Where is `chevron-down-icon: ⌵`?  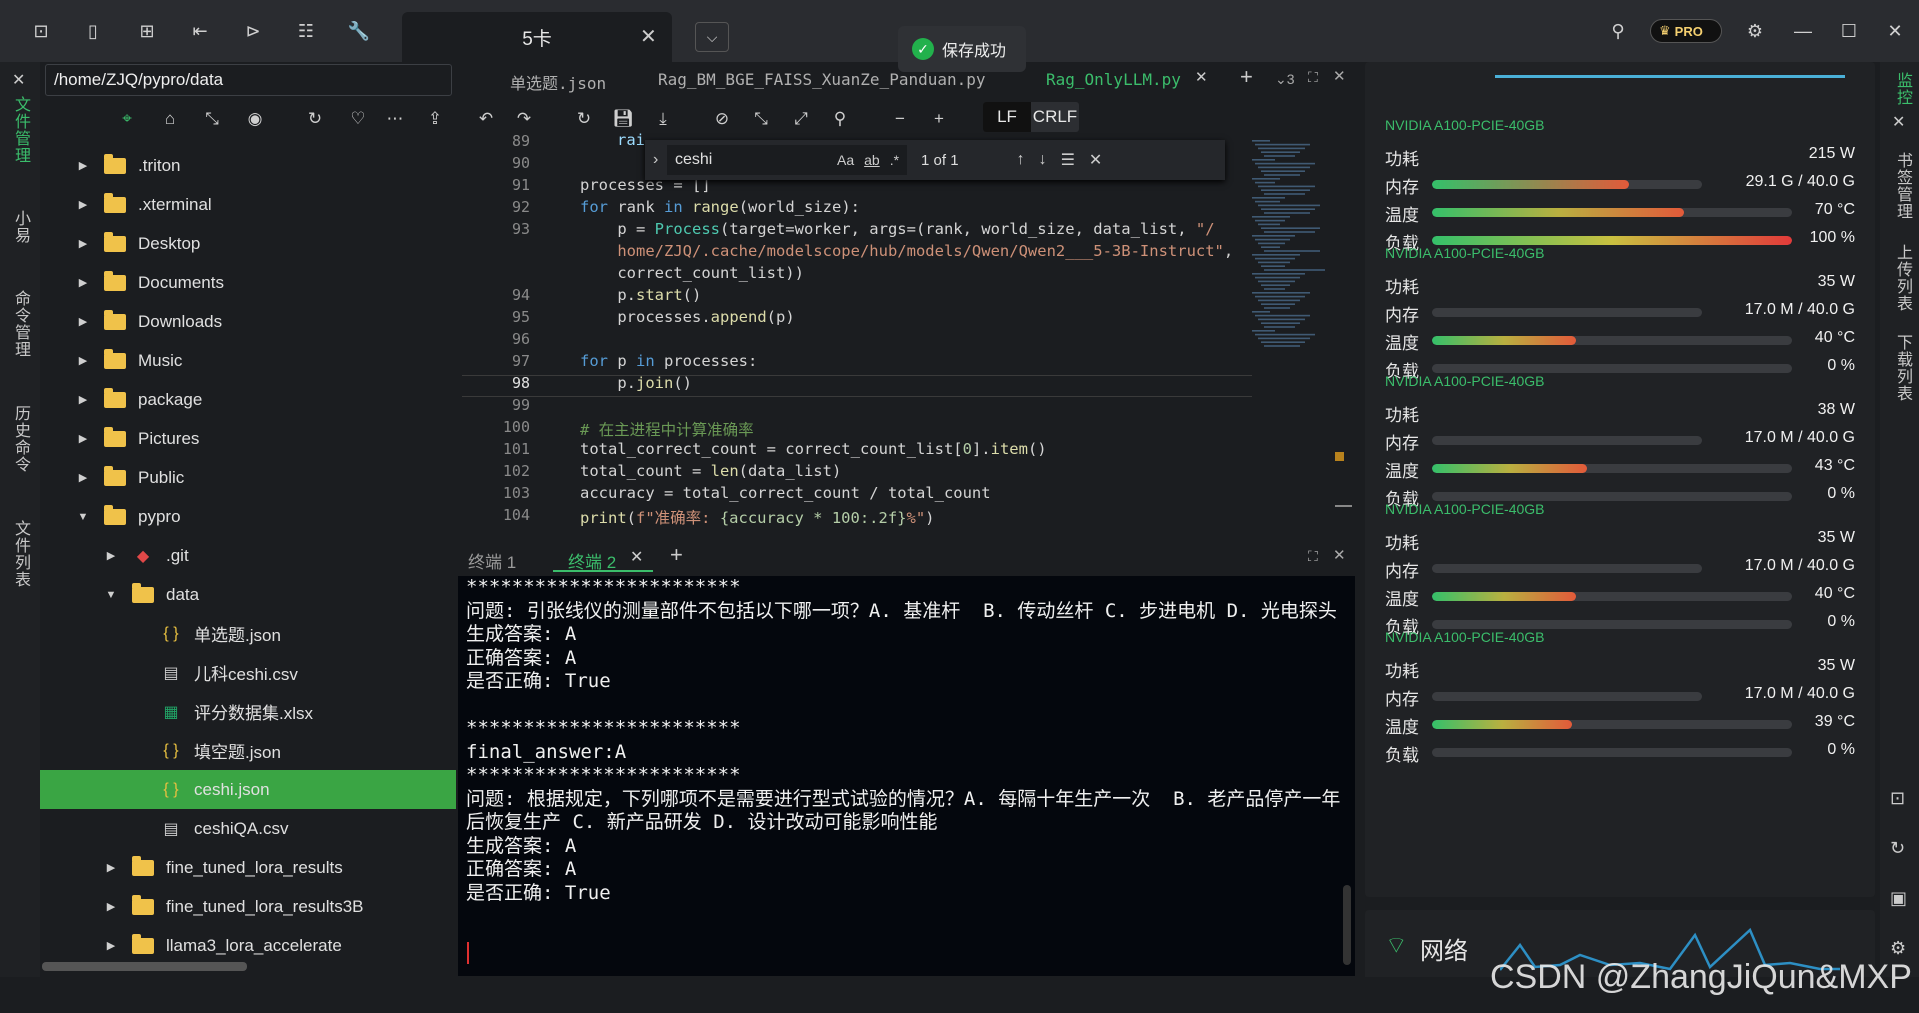 chevron-down-icon: ⌵ is located at coordinates (712, 37).